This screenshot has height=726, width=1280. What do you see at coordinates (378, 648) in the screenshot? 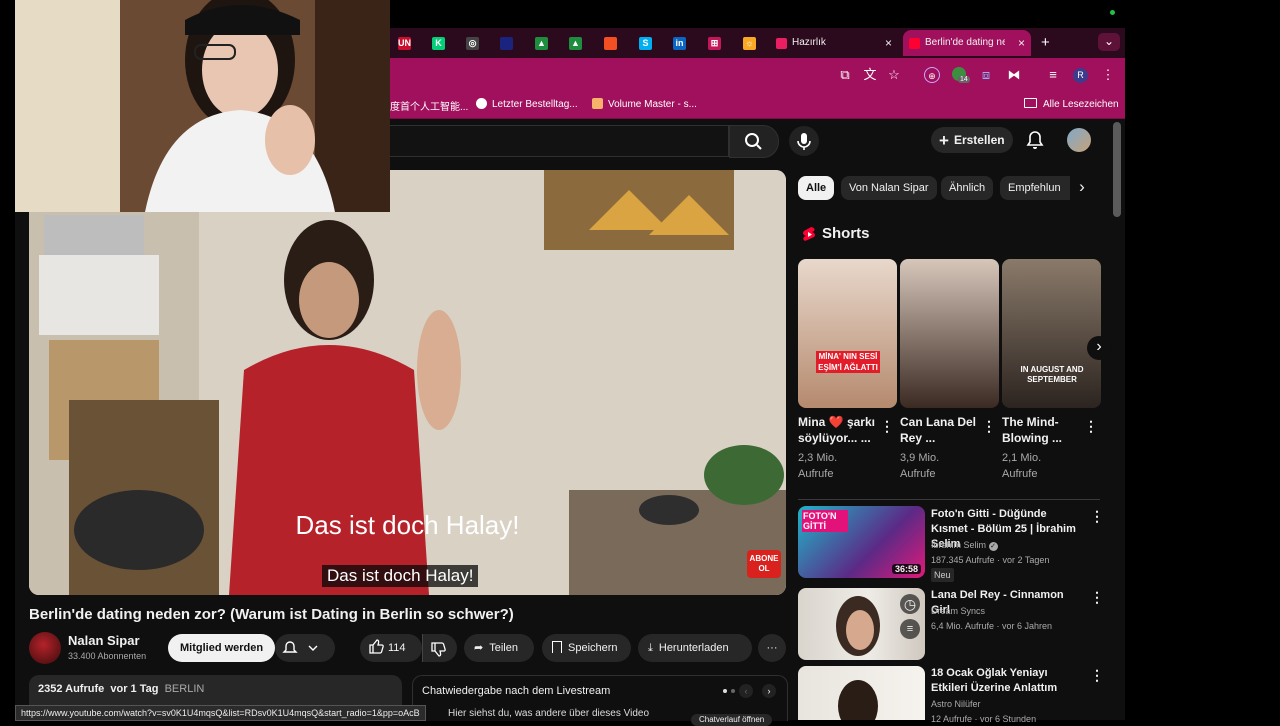
I see `thumbs-up-icon` at bounding box center [378, 648].